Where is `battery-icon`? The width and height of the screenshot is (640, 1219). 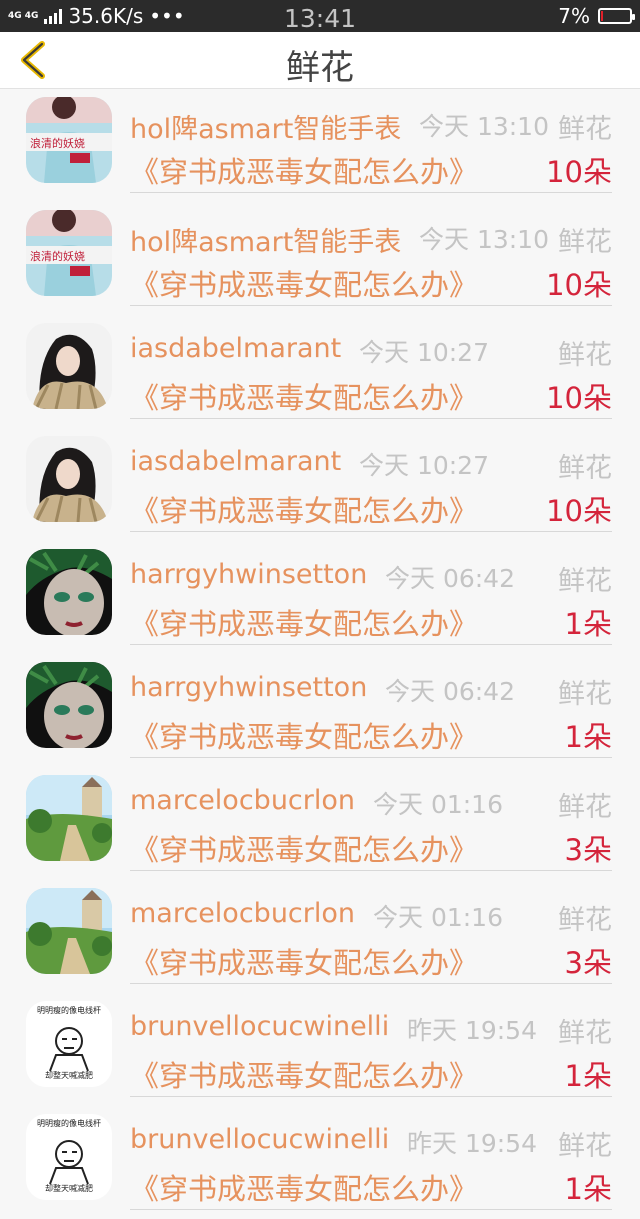 battery-icon is located at coordinates (616, 16).